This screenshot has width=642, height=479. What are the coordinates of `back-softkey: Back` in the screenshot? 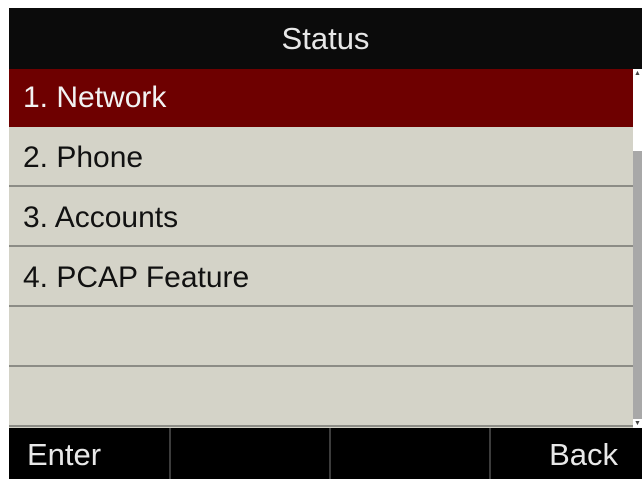 It's located at (566, 453).